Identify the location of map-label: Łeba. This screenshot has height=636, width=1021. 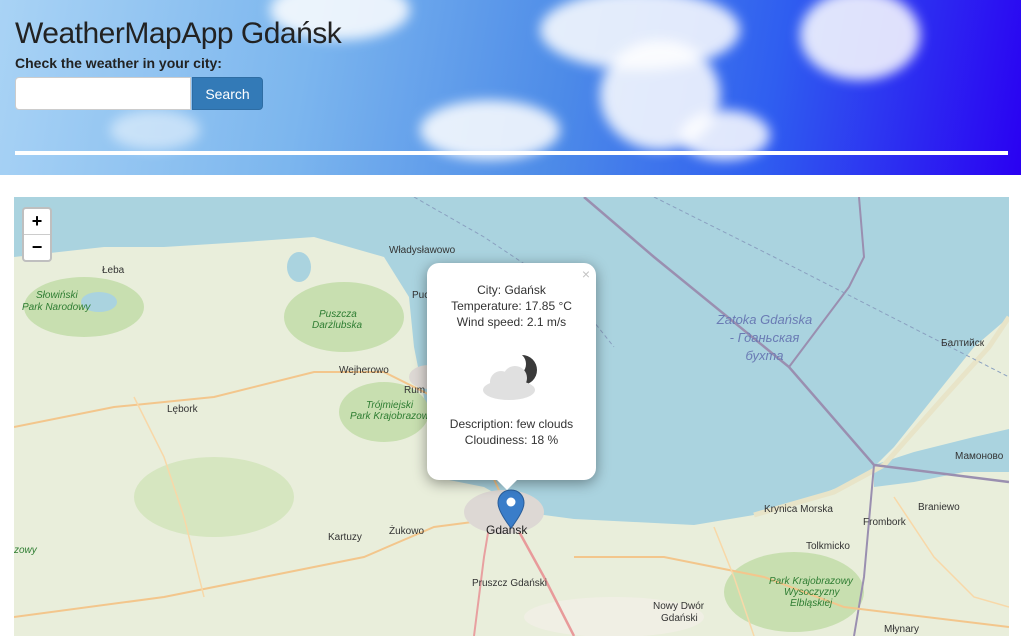
(113, 270).